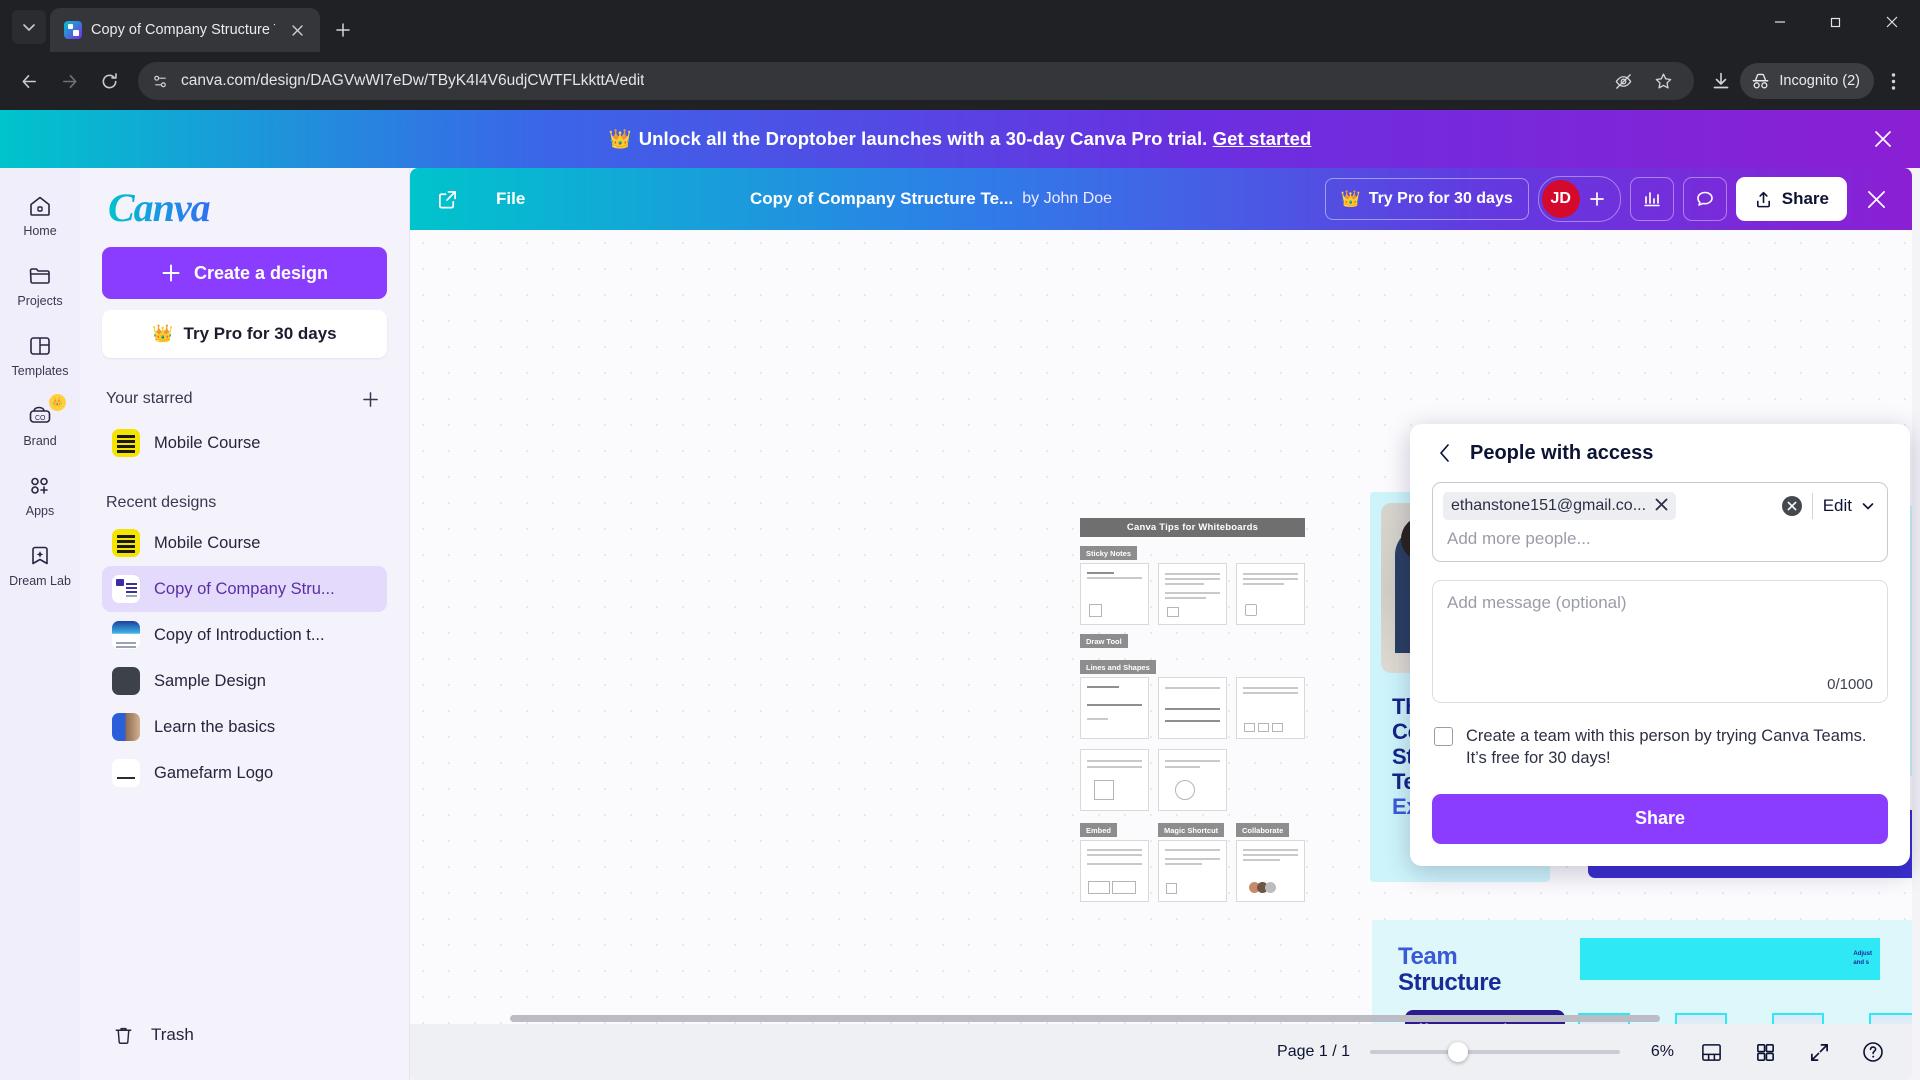 The height and width of the screenshot is (1080, 1920). What do you see at coordinates (40, 511) in the screenshot?
I see `rail-label: Apps` at bounding box center [40, 511].